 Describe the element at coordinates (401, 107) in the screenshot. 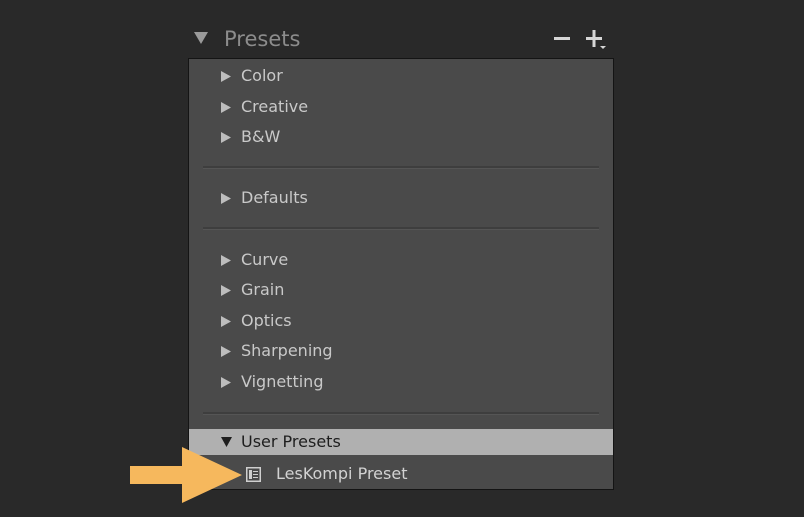

I see `preset-group-creative: Creative` at that location.